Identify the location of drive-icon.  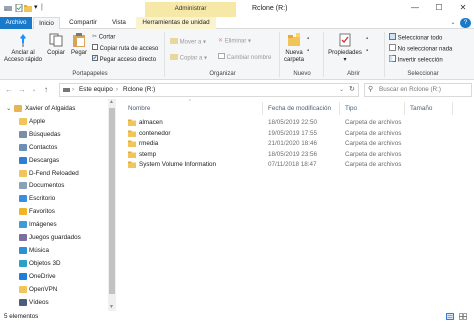
(66, 91).